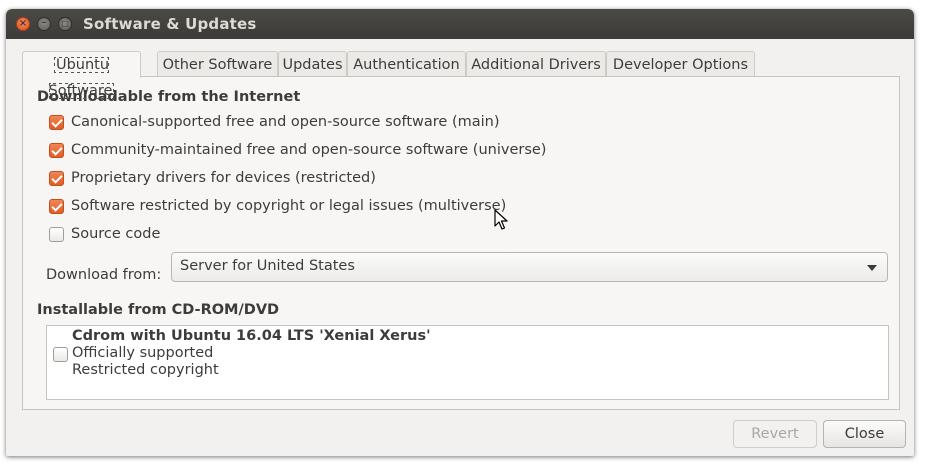 Image resolution: width=929 pixels, height=469 pixels. I want to click on checkbox-multiverse, so click(56, 206).